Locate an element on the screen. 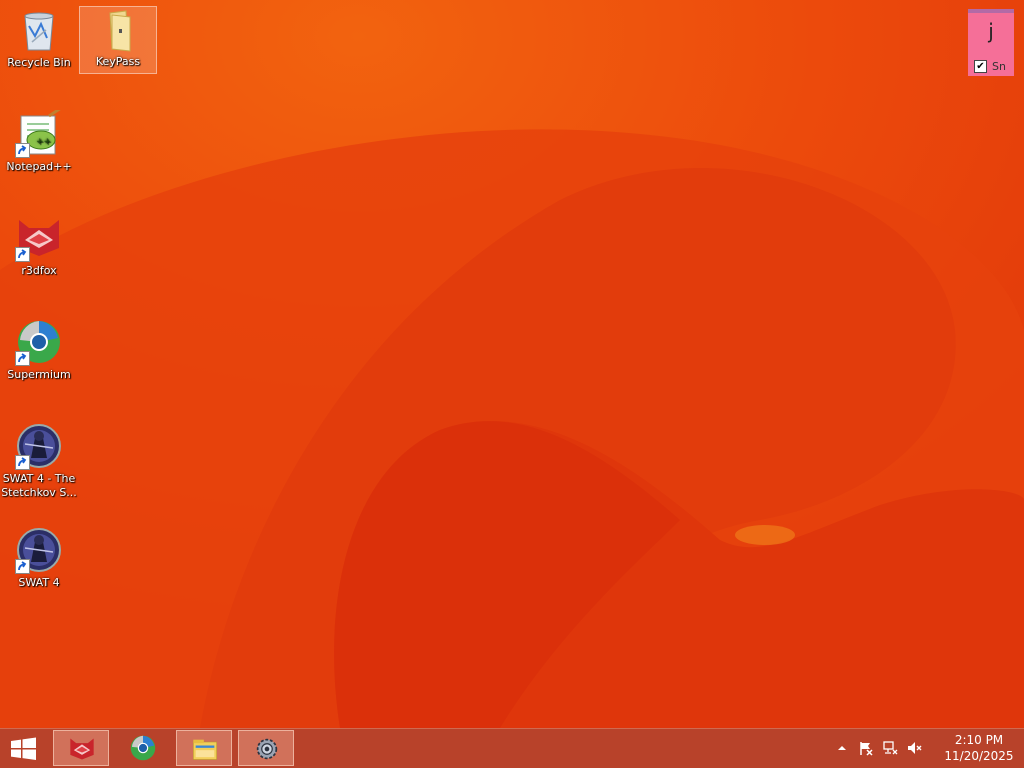  taskbar-supermium is located at coordinates (143, 748).